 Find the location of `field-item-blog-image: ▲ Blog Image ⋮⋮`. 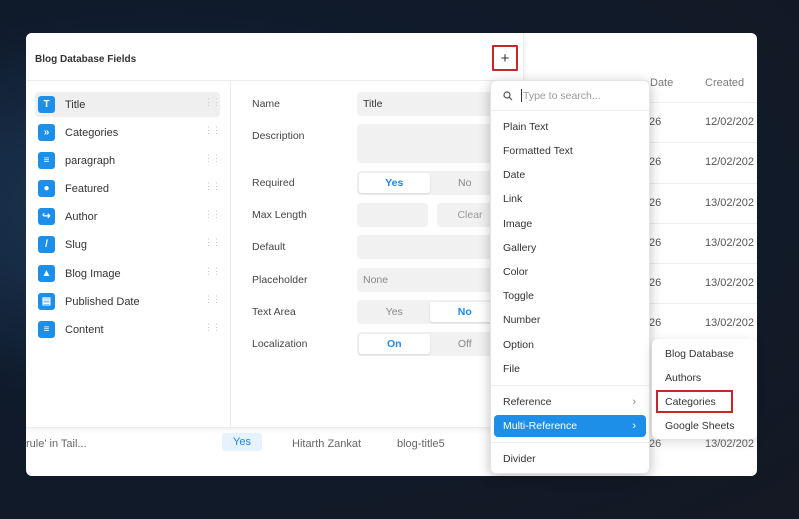

field-item-blog-image: ▲ Blog Image ⋮⋮ is located at coordinates (128, 273).